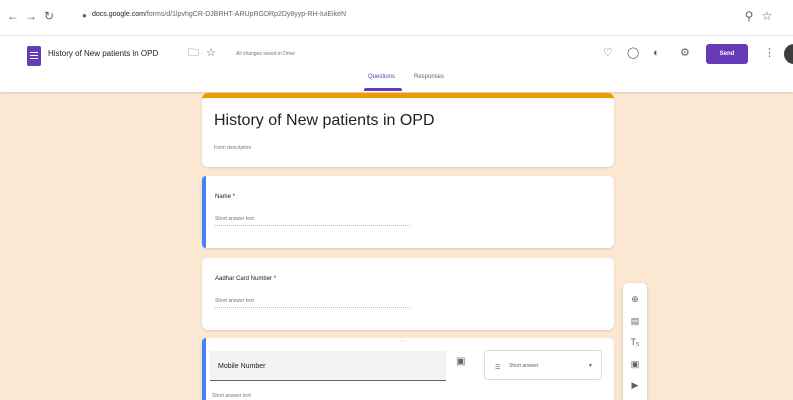 The height and width of the screenshot is (400, 793). Describe the element at coordinates (767, 16) in the screenshot. I see `bookmark-star-icon: ☆` at that location.